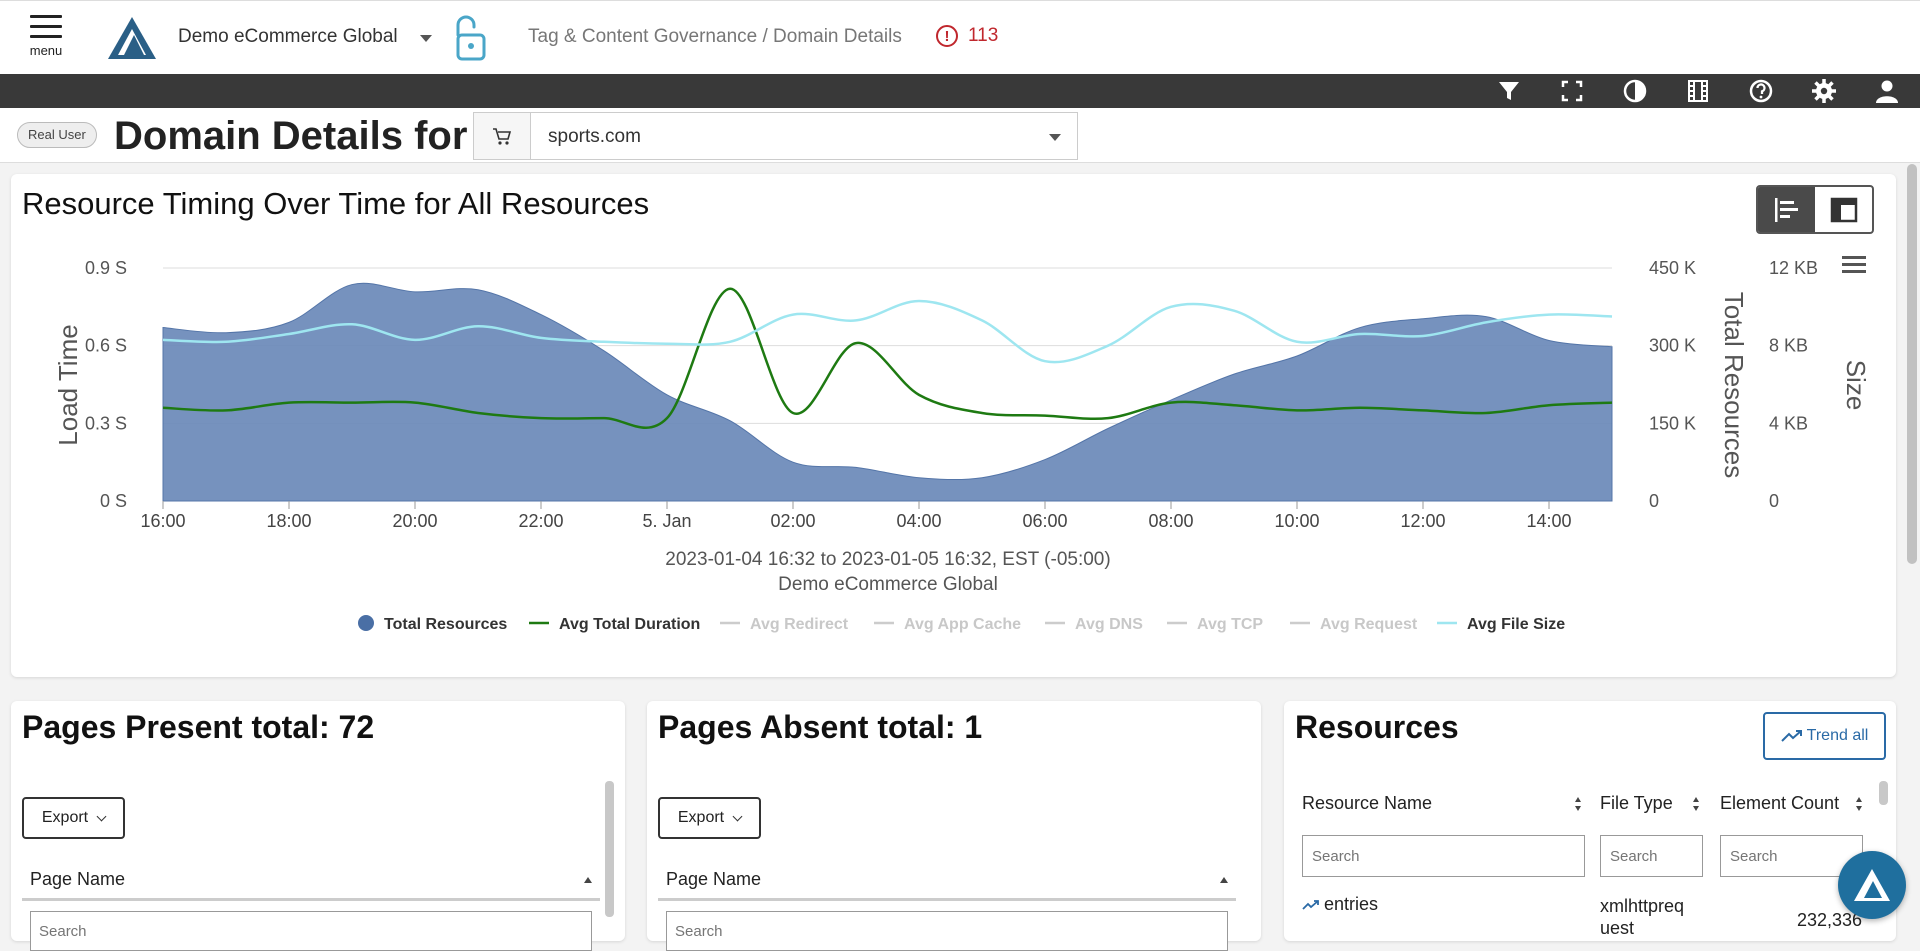 This screenshot has height=951, width=1920. Describe the element at coordinates (46, 40) in the screenshot. I see `menu-button: menu` at that location.